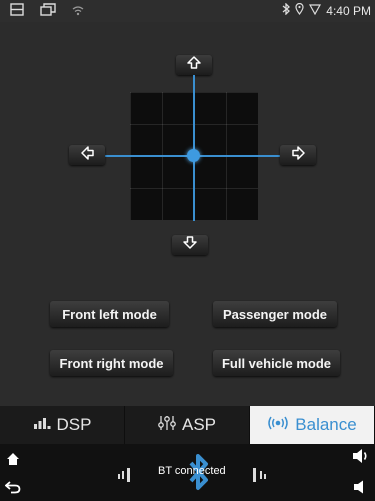 This screenshot has height=501, width=375. I want to click on tab-asp: ASP, so click(187, 425).